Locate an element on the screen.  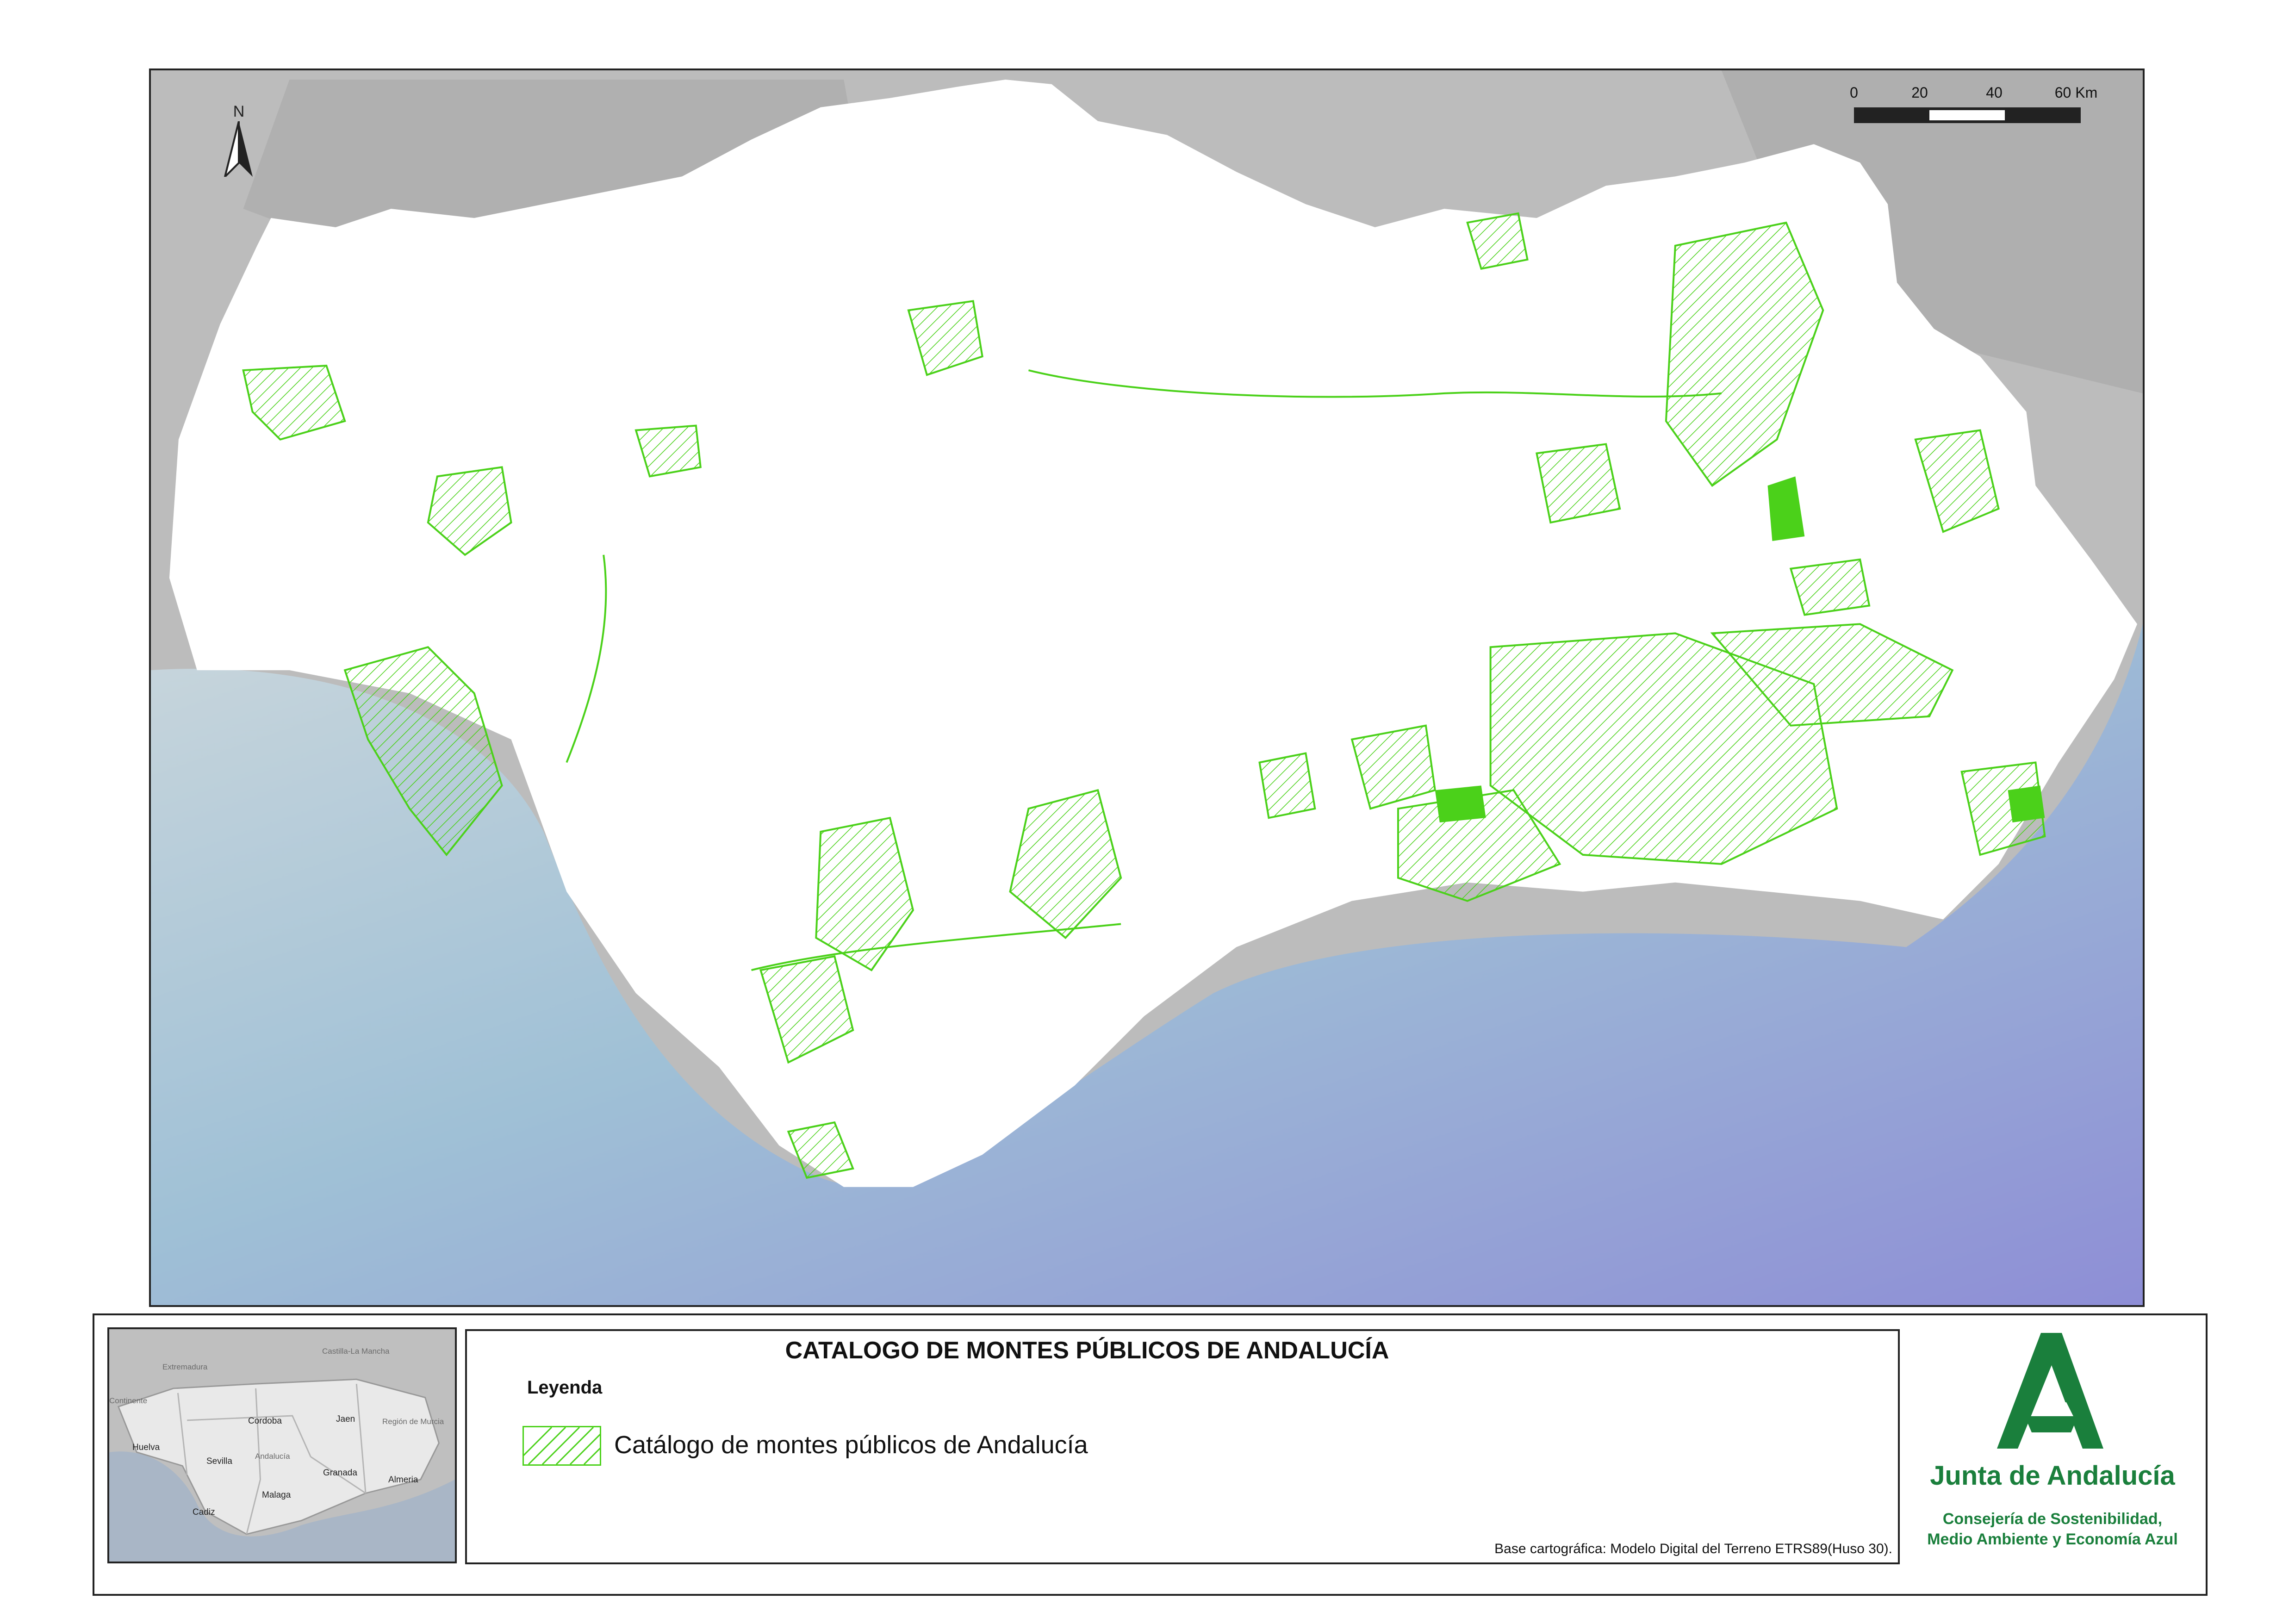
north-arrow-icon is located at coordinates (238, 149).